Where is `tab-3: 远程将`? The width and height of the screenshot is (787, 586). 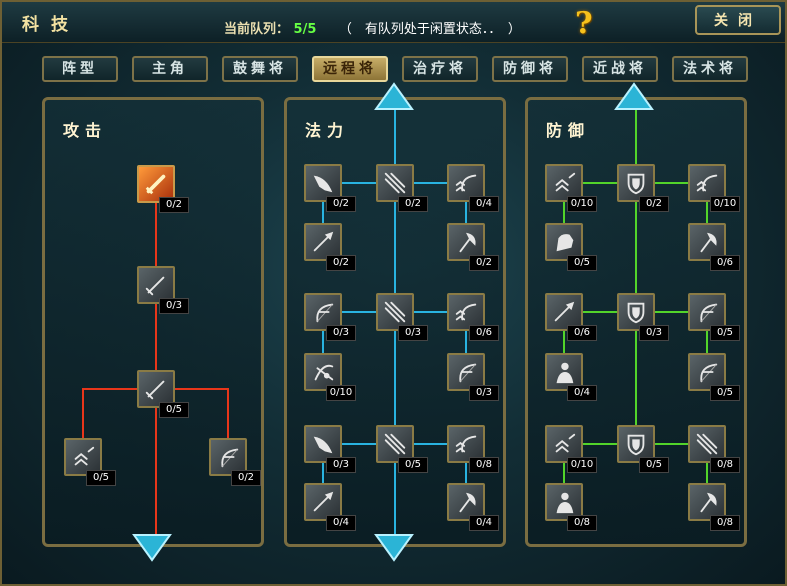 tab-3: 远程将 is located at coordinates (350, 69).